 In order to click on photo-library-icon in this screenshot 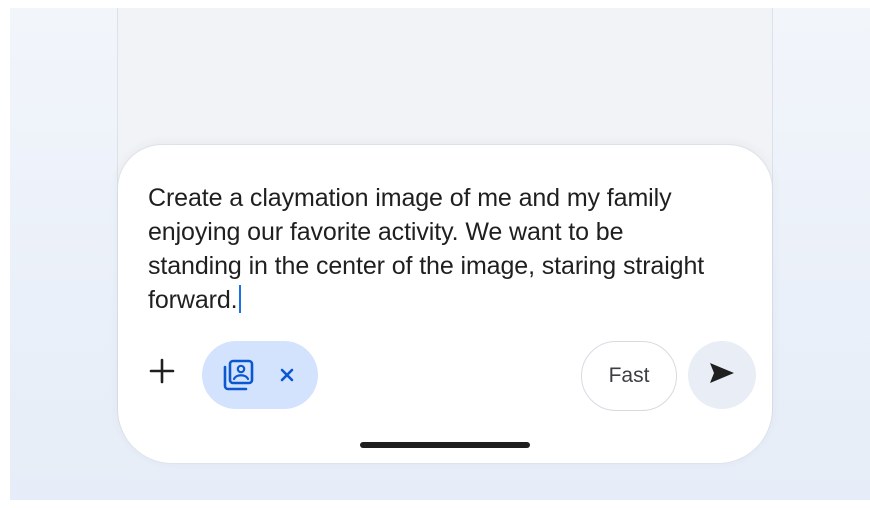, I will do `click(238, 375)`.